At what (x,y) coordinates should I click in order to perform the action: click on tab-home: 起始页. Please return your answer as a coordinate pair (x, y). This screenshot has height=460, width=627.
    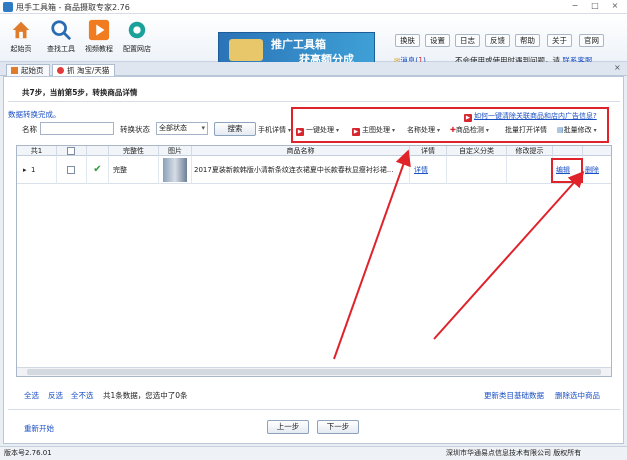
    Looking at the image, I should click on (28, 70).